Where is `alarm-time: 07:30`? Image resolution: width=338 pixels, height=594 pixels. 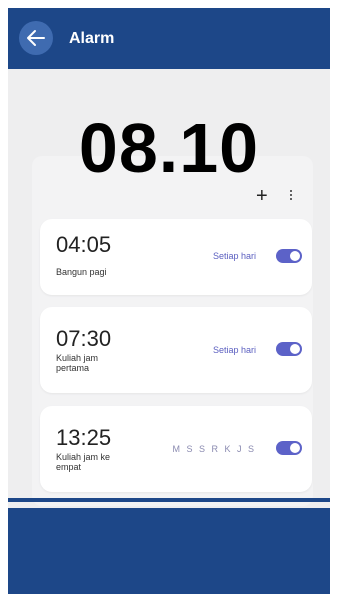
alarm-time: 07:30 is located at coordinates (84, 338).